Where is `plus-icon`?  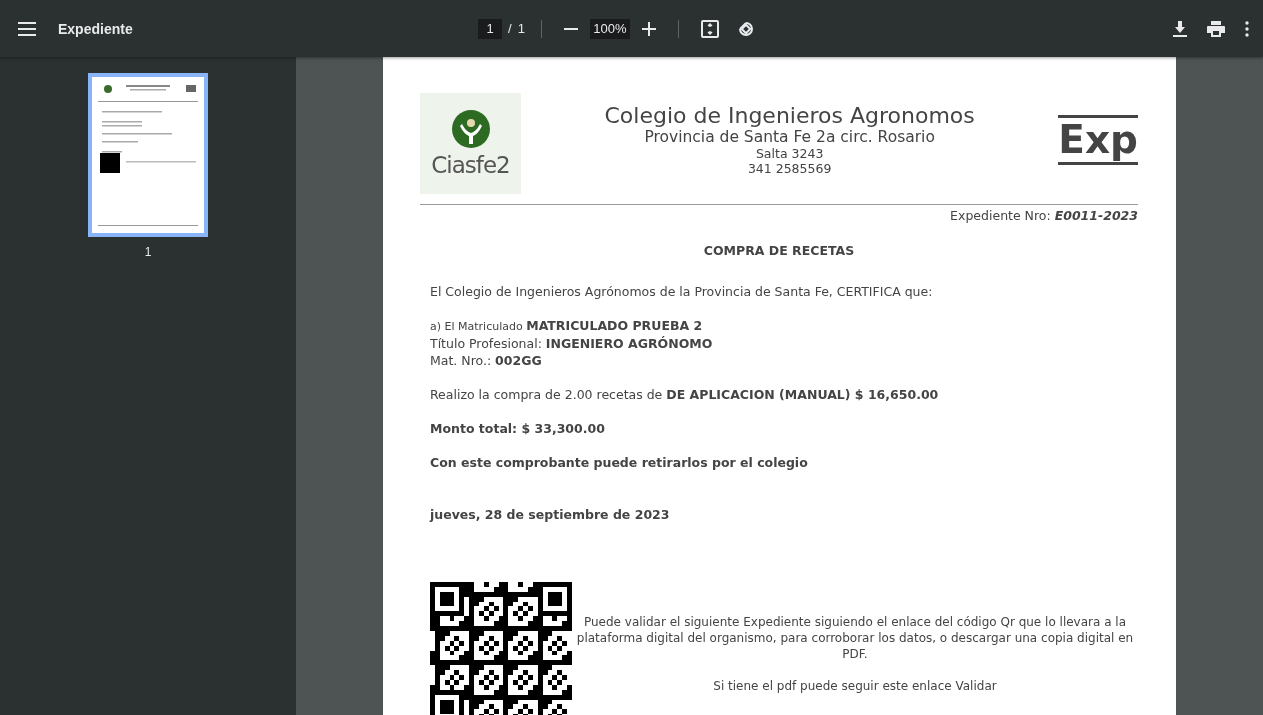
plus-icon is located at coordinates (648, 28).